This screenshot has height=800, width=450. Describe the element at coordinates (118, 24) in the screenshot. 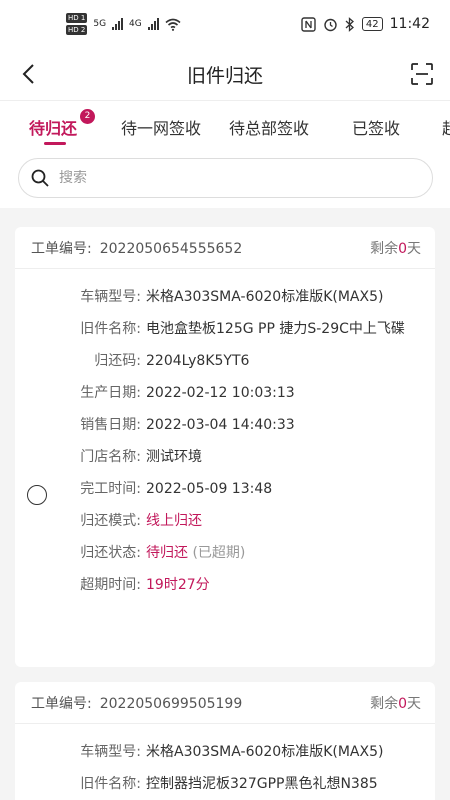

I see `signal1-icon` at that location.